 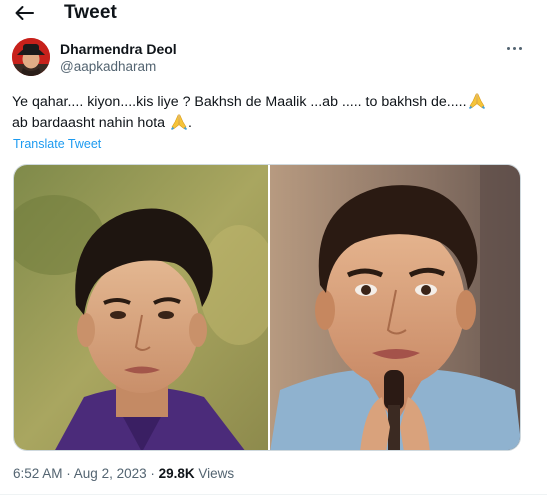 I want to click on views-count: 29.8K, so click(x=177, y=473).